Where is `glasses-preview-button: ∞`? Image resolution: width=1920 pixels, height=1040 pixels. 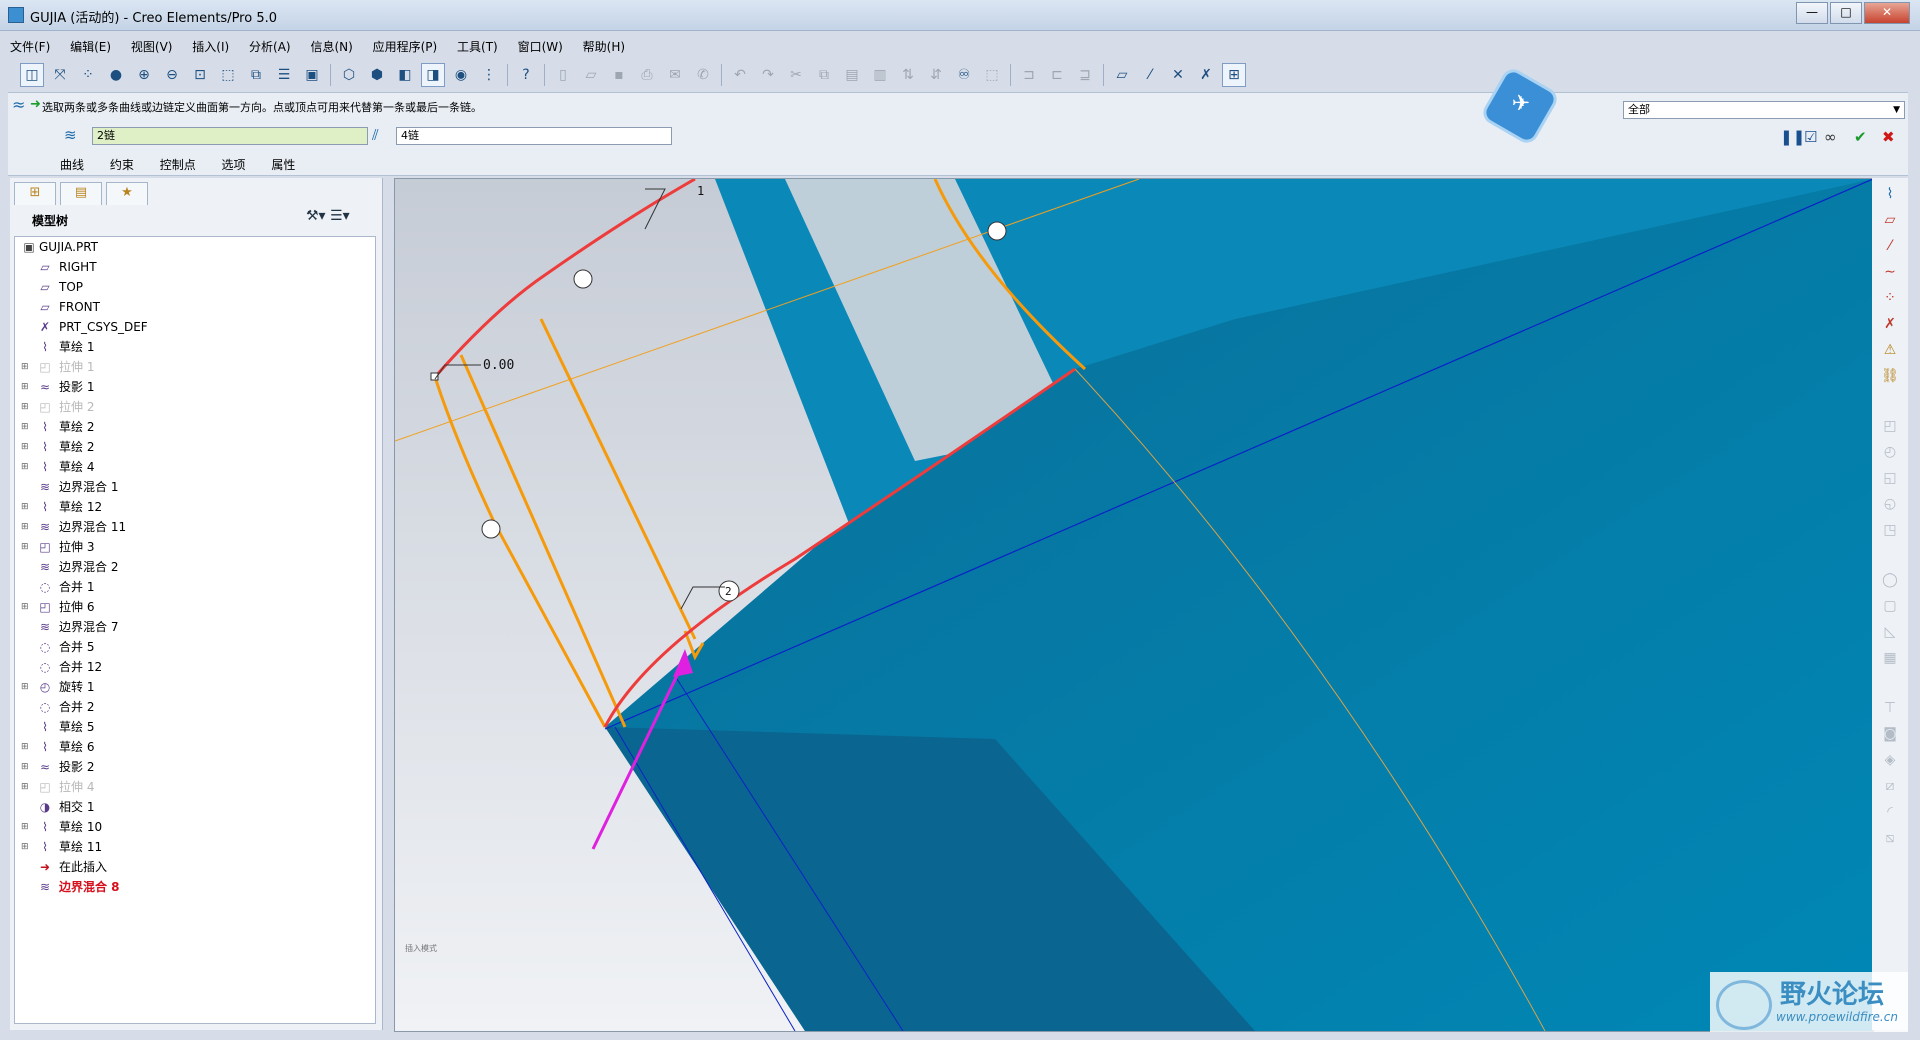 glasses-preview-button: ∞ is located at coordinates (1830, 137).